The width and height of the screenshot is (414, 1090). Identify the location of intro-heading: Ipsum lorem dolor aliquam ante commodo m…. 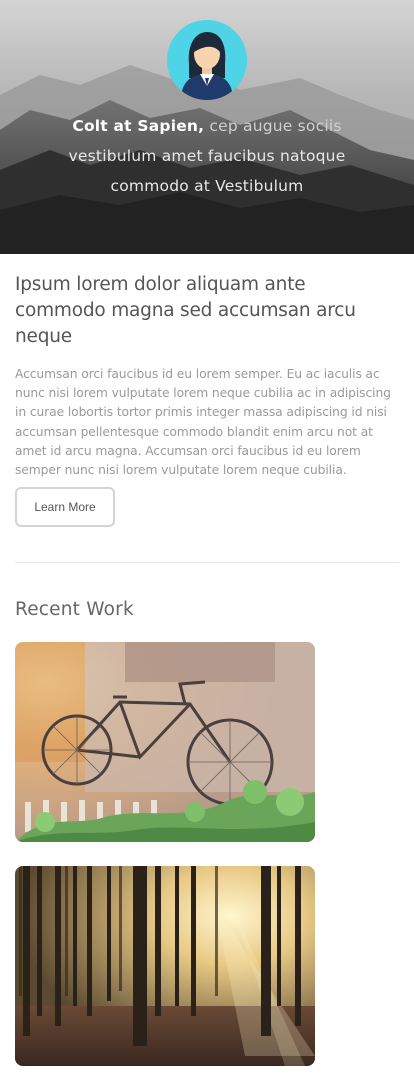
(185, 310).